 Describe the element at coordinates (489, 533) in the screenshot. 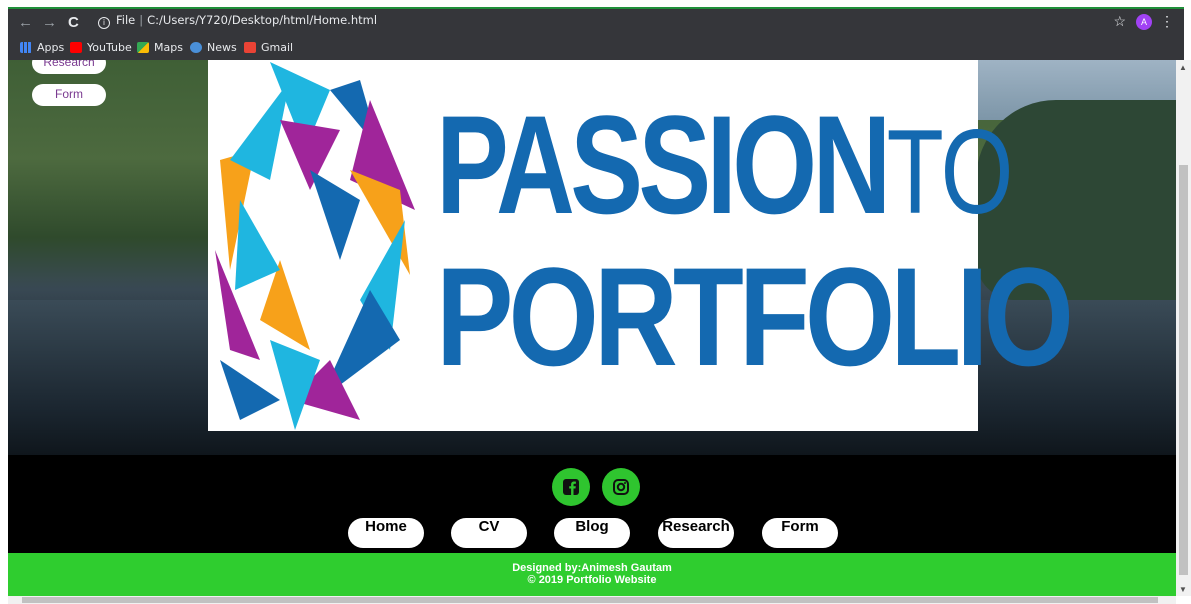

I see `footer-nav-cv: CV` at that location.